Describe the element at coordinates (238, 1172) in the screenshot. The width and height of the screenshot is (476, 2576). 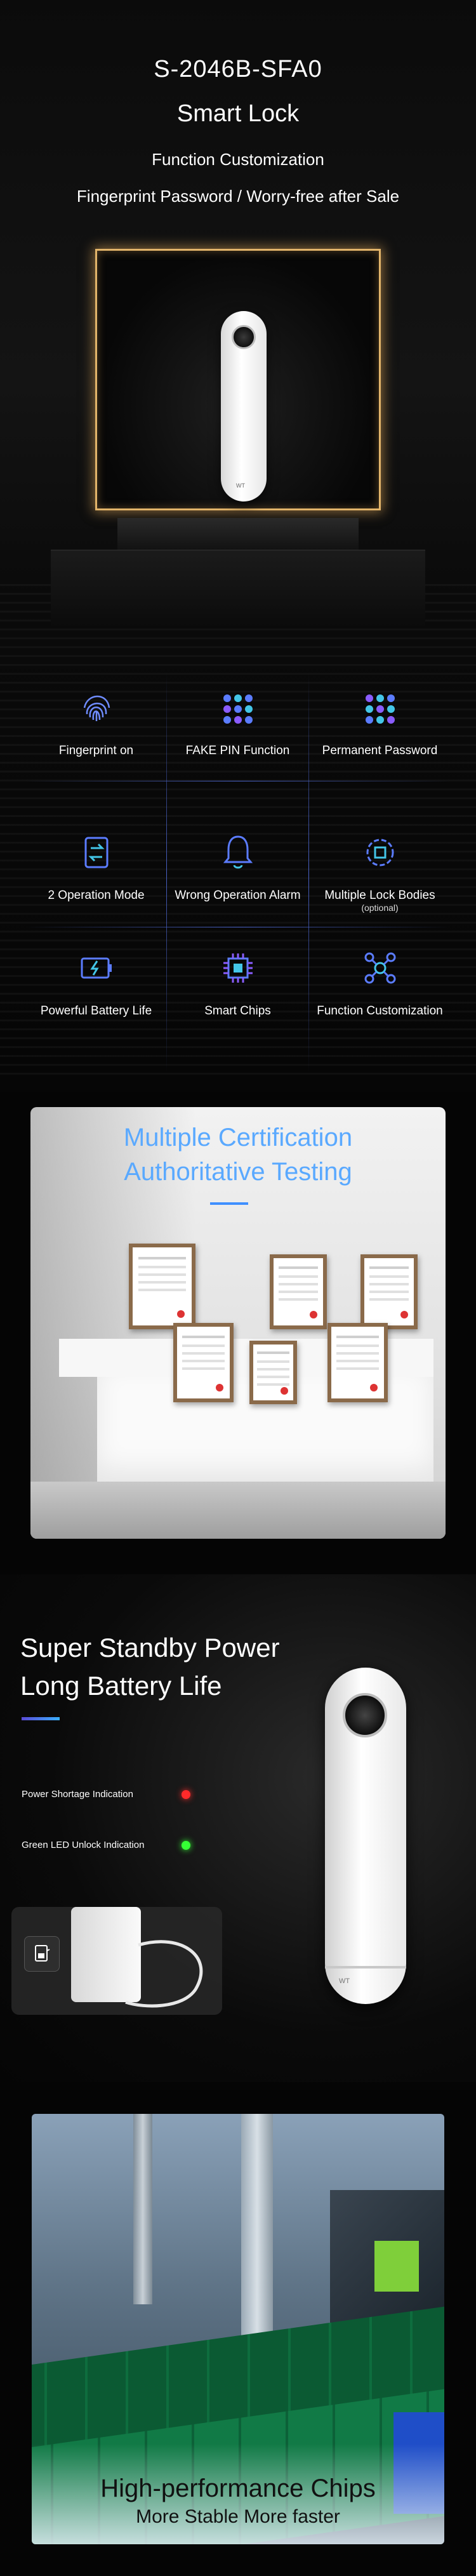
I see `certification-subheading: Authoritative Testing` at that location.